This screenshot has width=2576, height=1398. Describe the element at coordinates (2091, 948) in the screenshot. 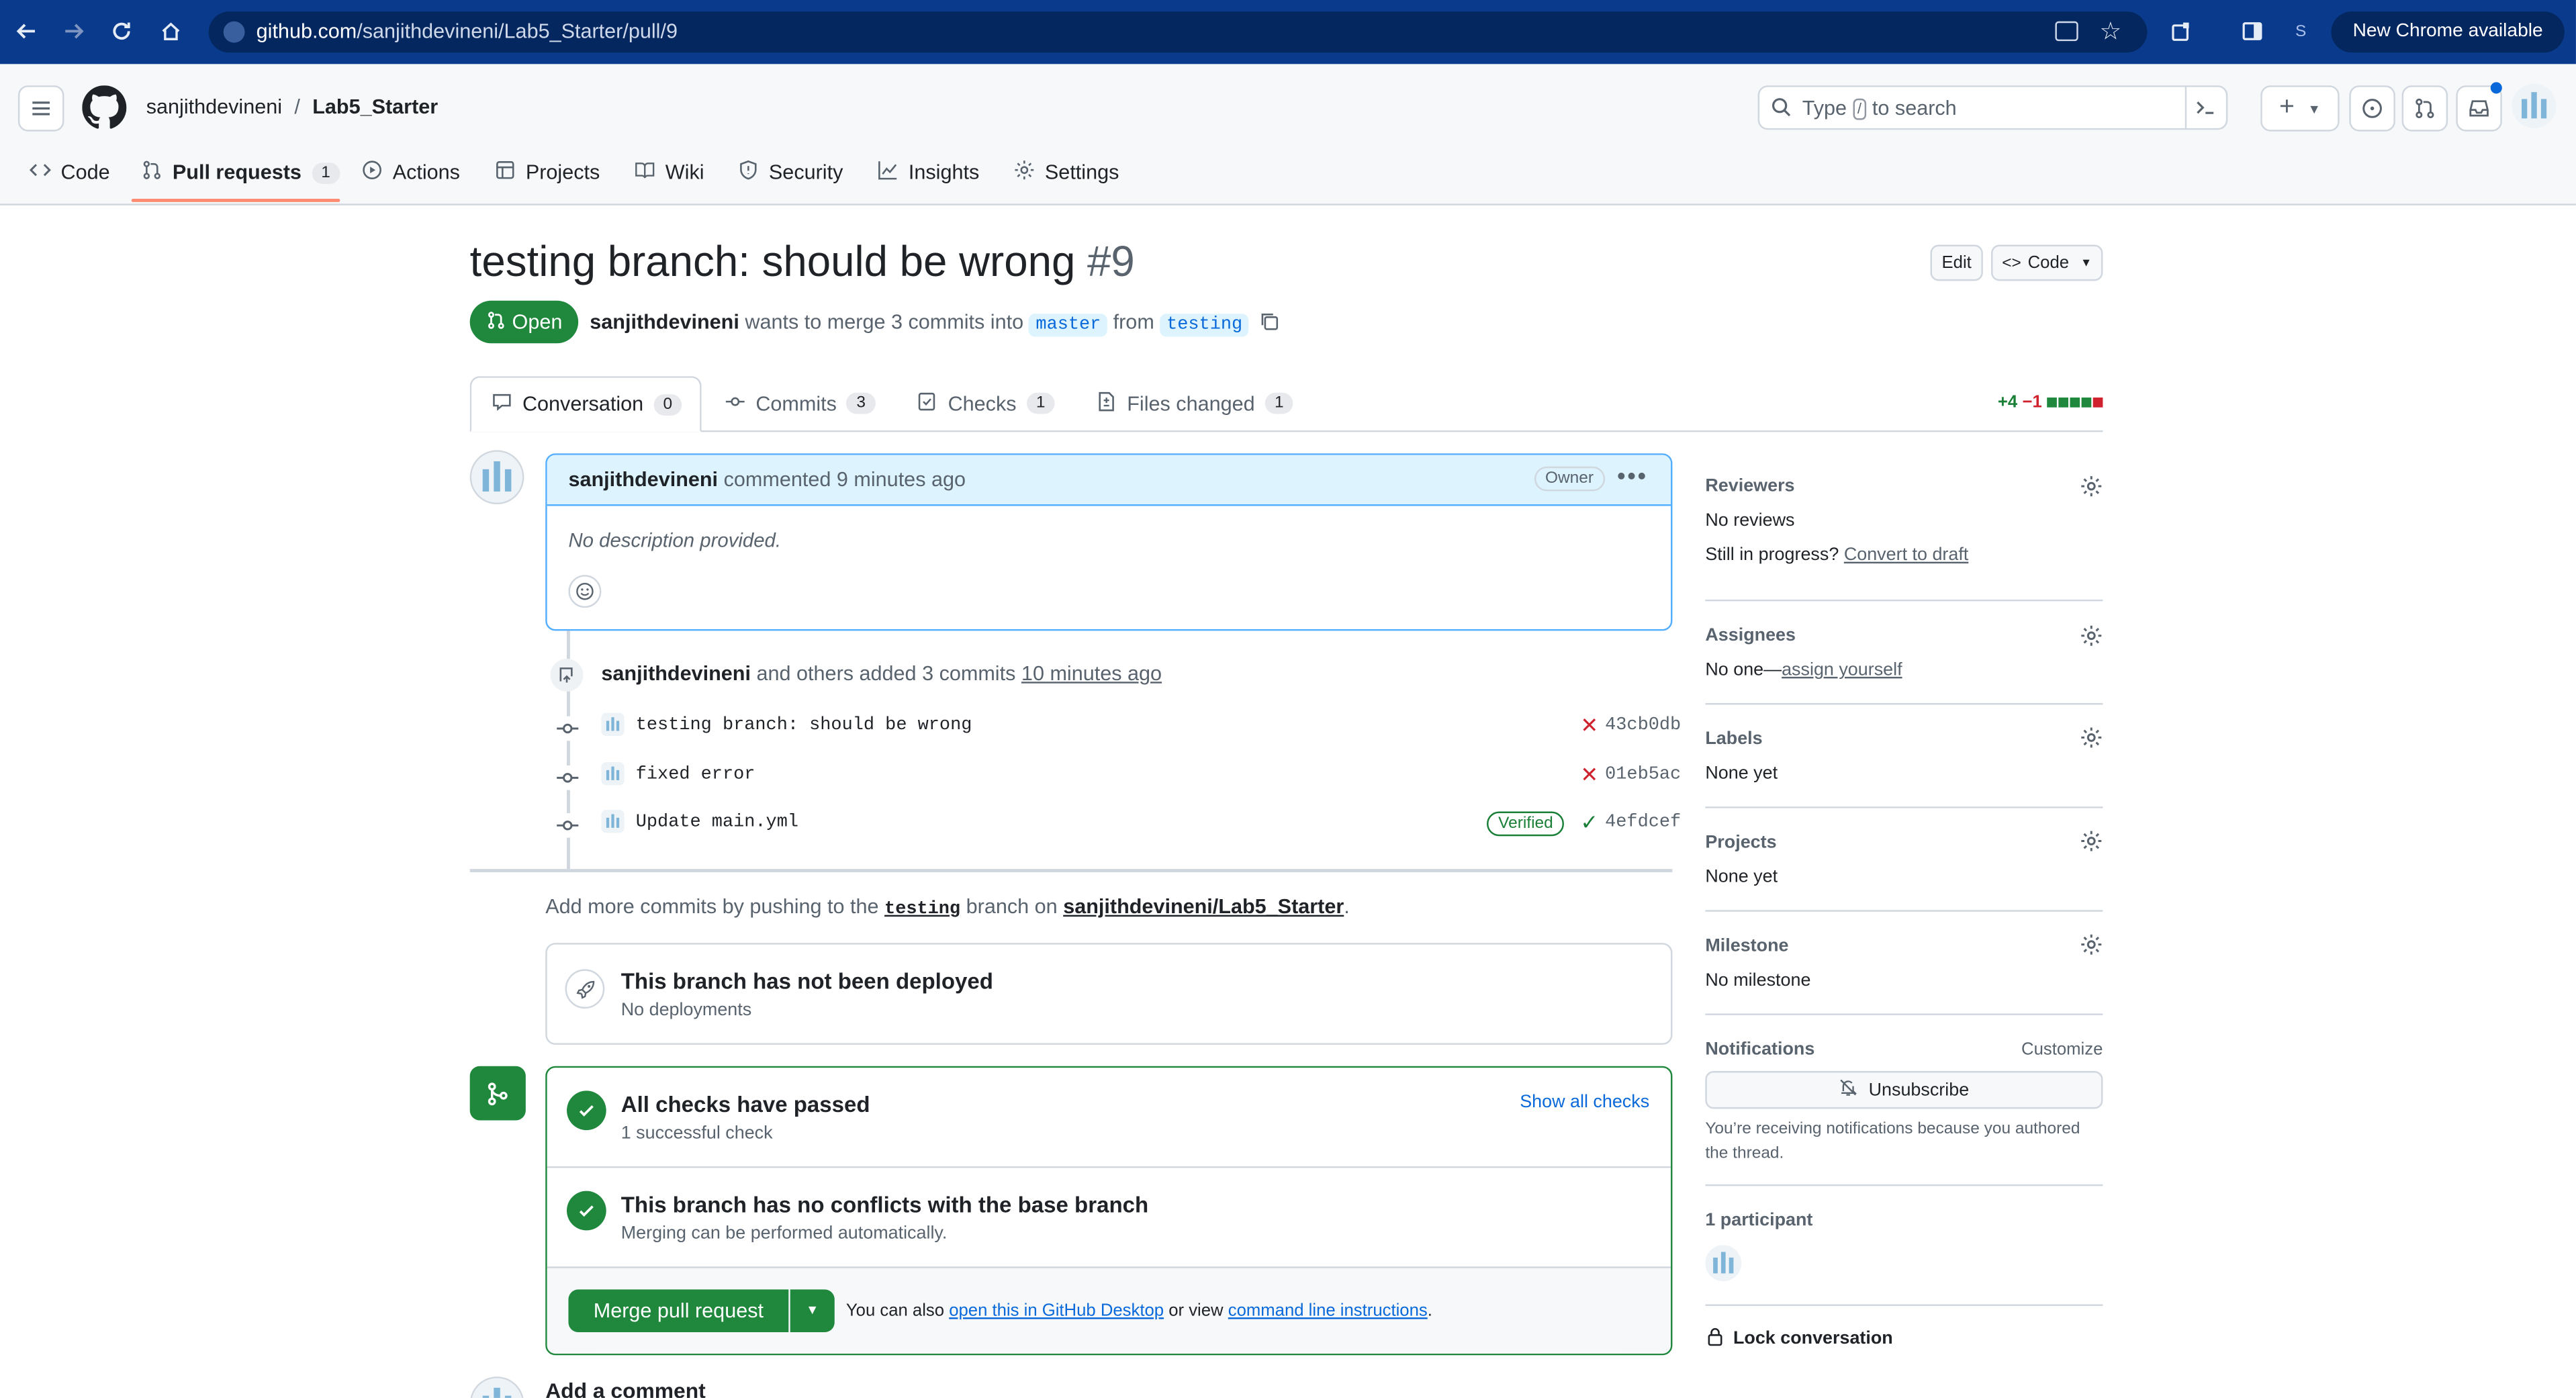

I see `milestone-gear-icon` at that location.